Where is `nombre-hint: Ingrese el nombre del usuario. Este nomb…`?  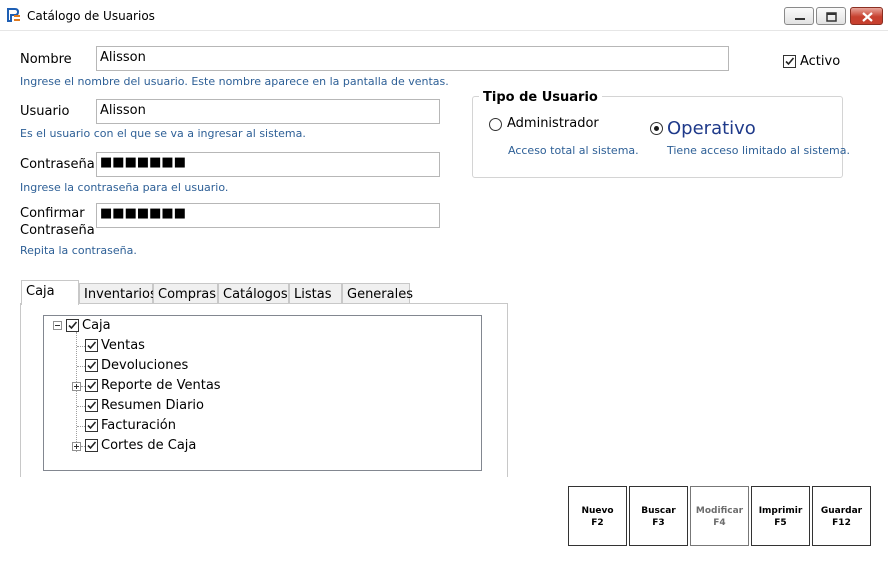 nombre-hint: Ingrese el nombre del usuario. Este nomb… is located at coordinates (234, 81).